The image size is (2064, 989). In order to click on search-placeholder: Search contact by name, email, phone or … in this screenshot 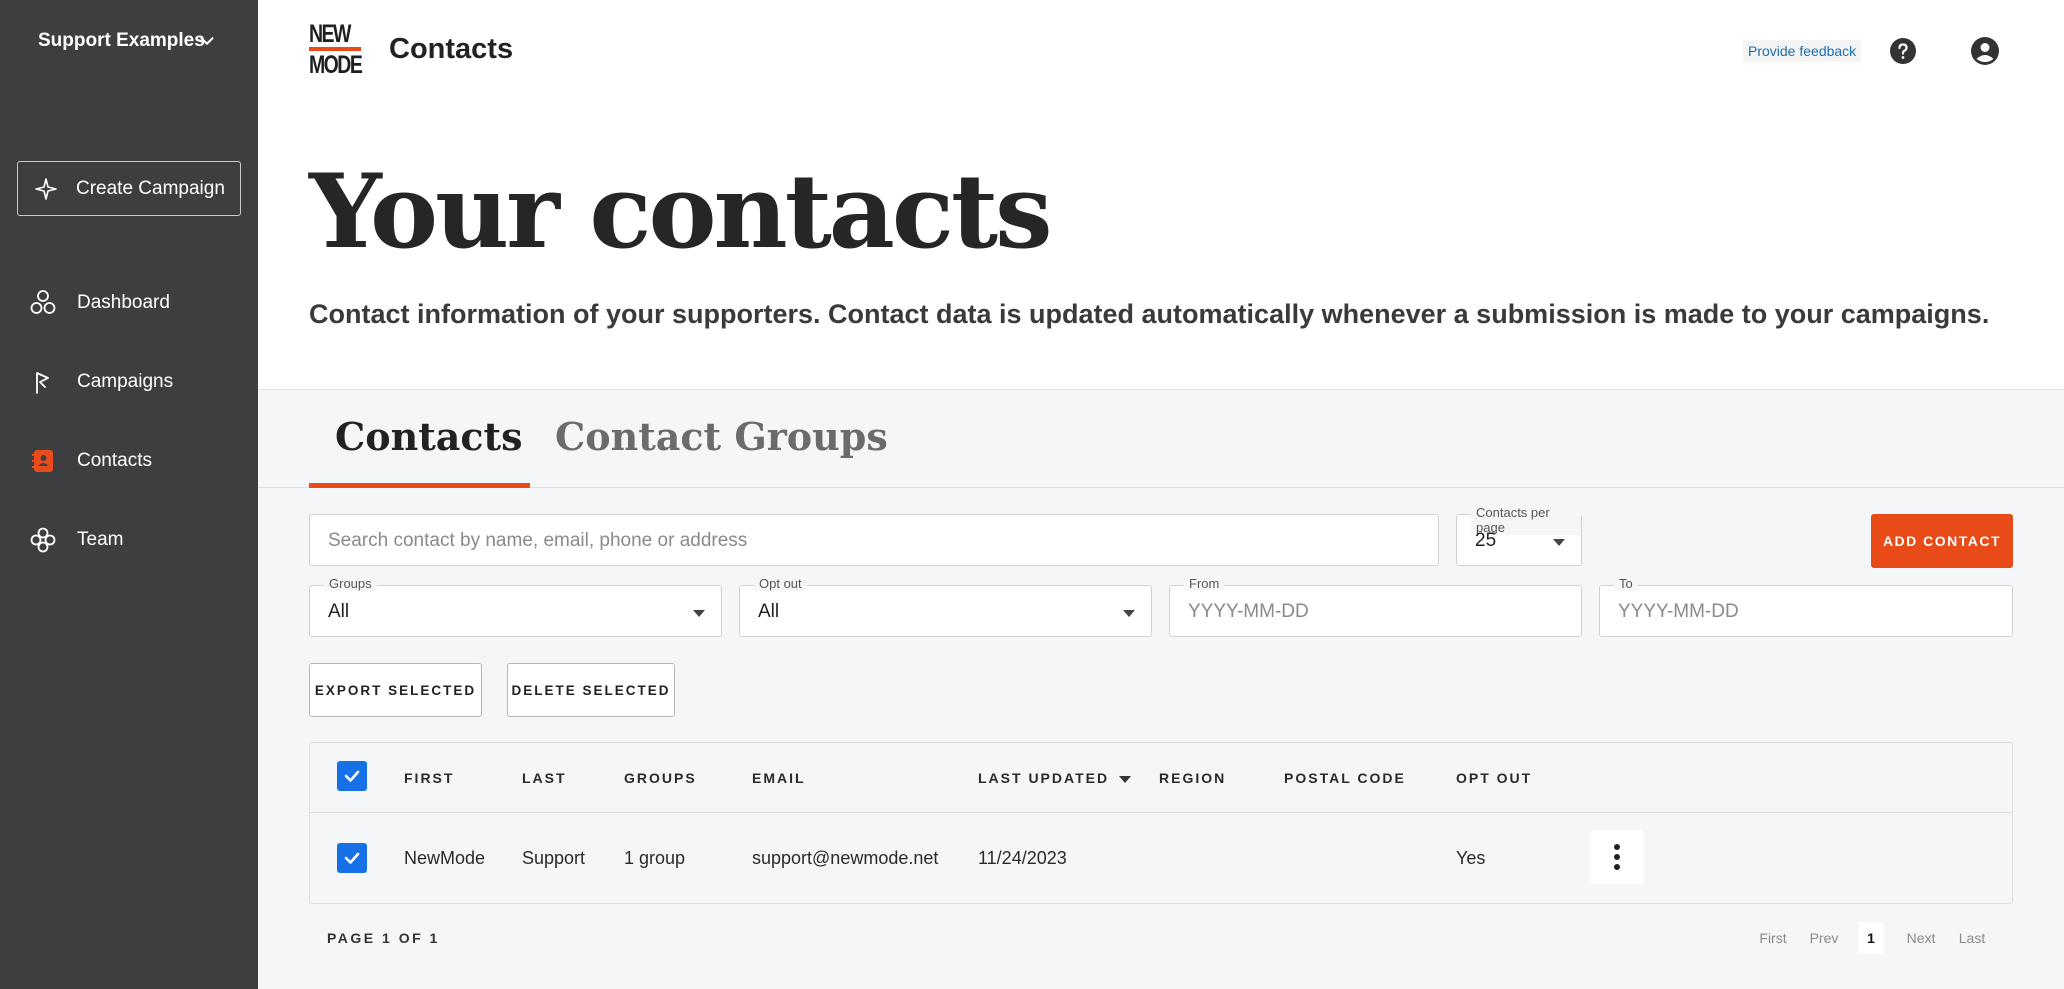, I will do `click(538, 540)`.